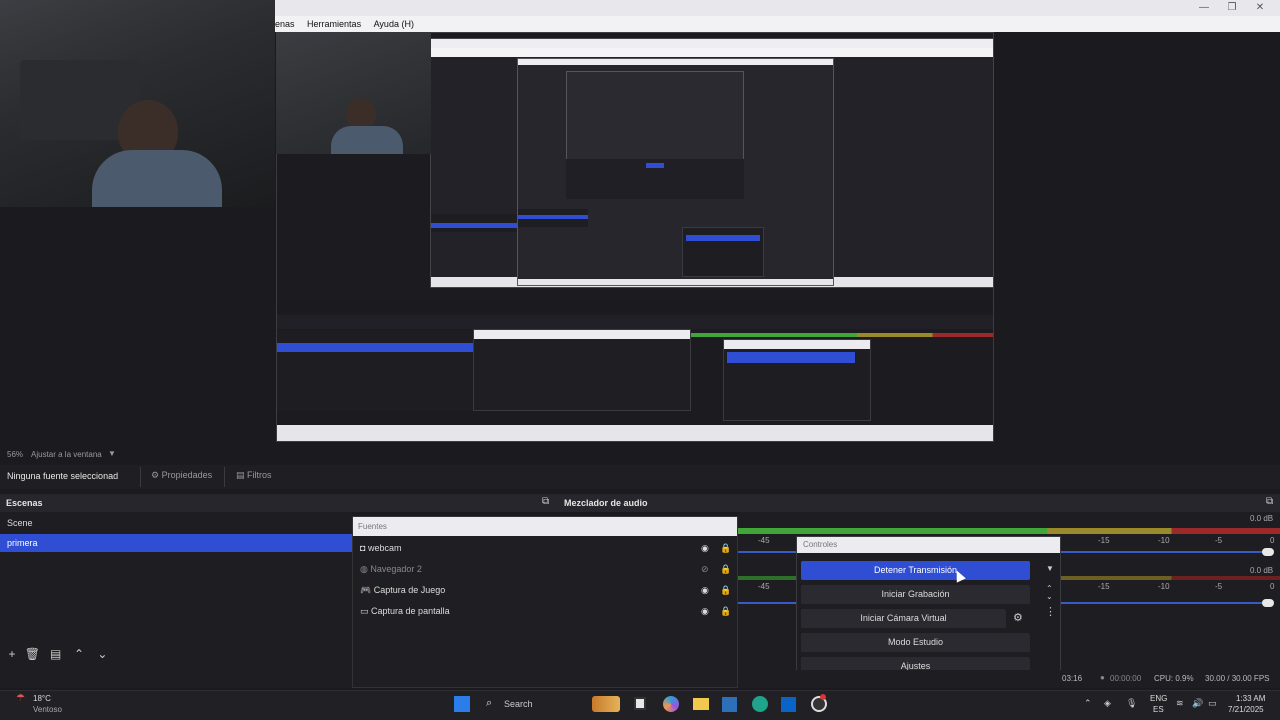 The width and height of the screenshot is (1280, 720). I want to click on source-item: ◘ webcam ◉ 🔒, so click(545, 548).